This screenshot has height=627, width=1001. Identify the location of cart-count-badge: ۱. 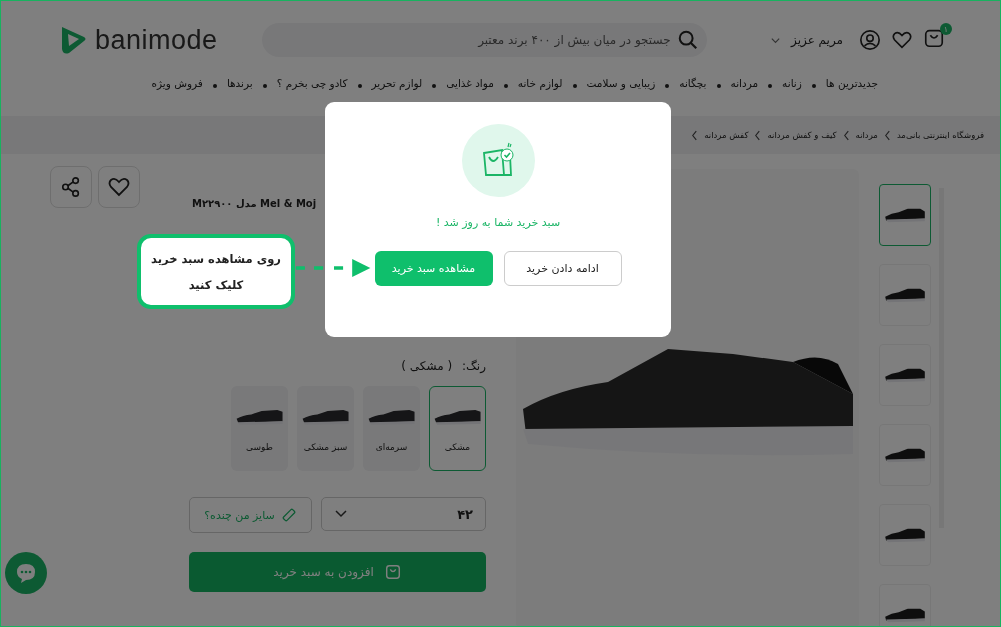
(946, 29).